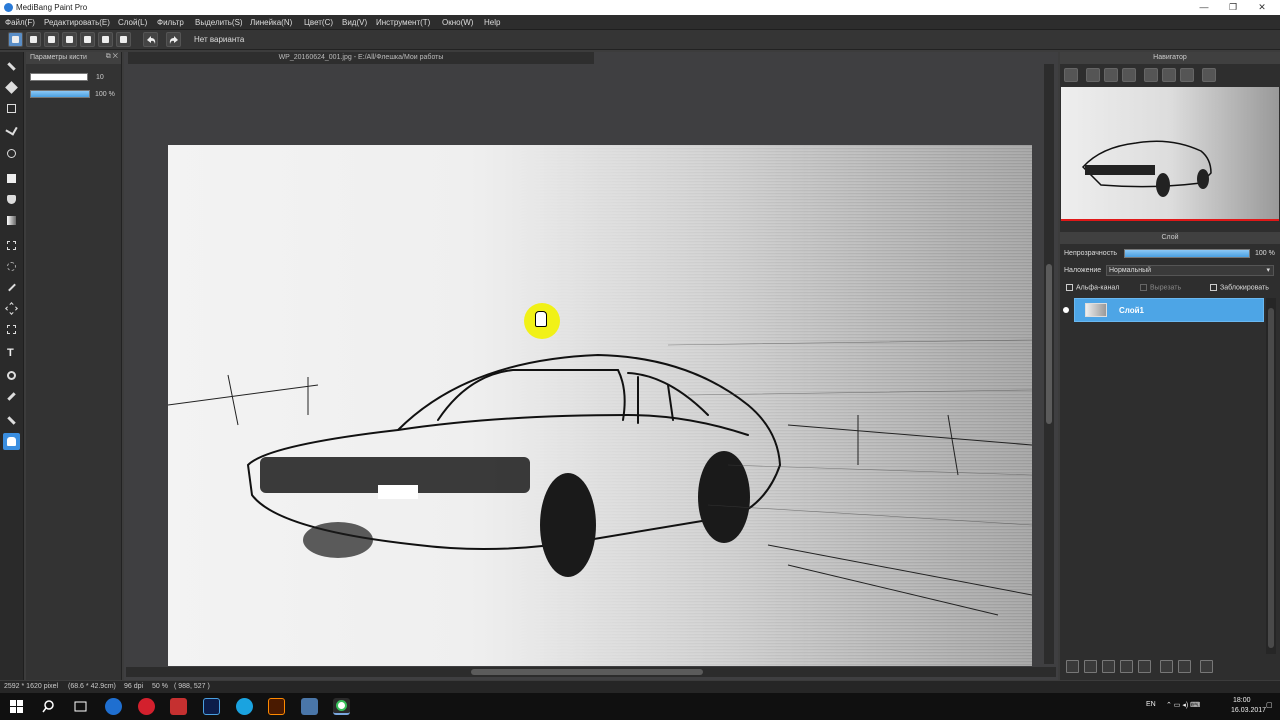 This screenshot has width=1280, height=720. I want to click on cloud-icon, so click(15, 39).